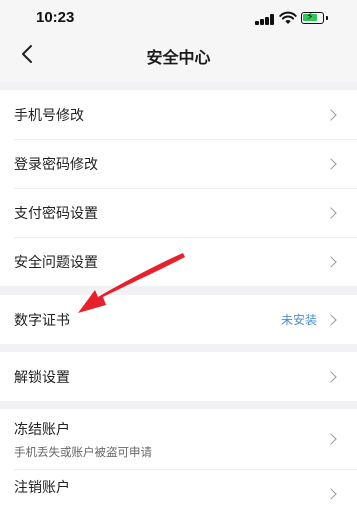 This screenshot has width=357, height=514. I want to click on row-label: 冻结账户, so click(42, 429).